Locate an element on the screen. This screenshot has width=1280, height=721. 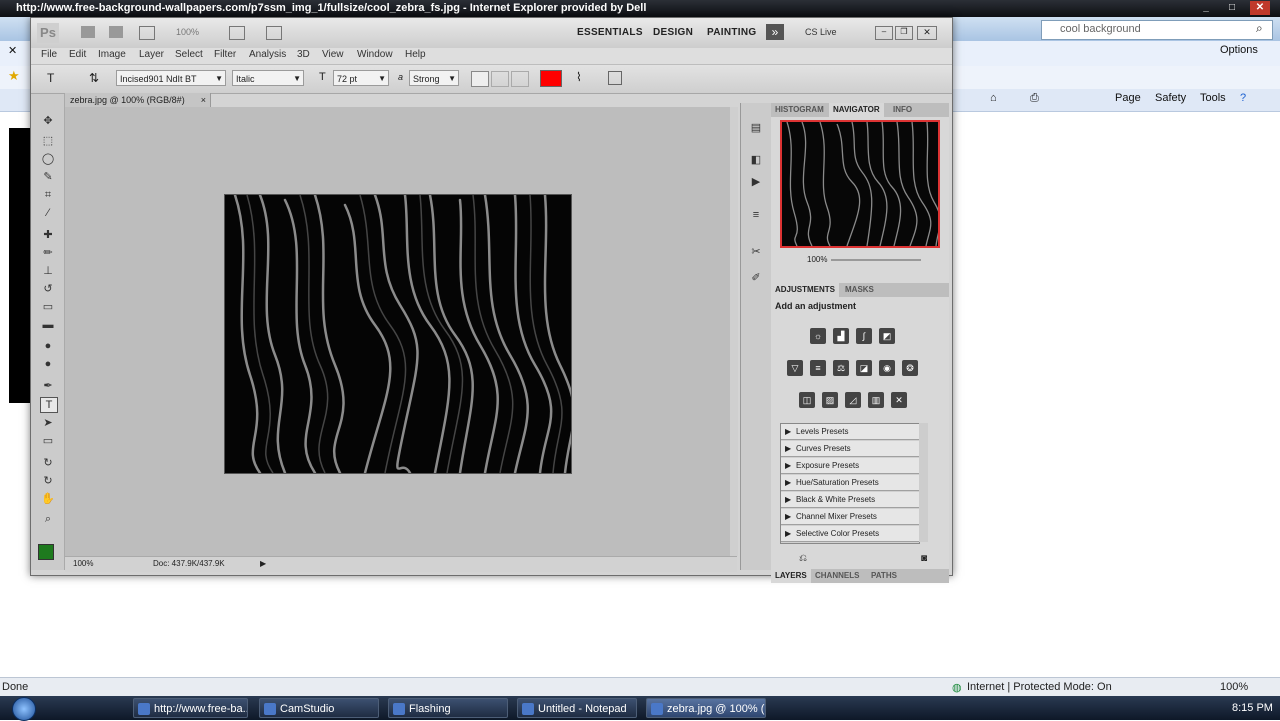
menu-help: Help is located at coordinates (415, 54).